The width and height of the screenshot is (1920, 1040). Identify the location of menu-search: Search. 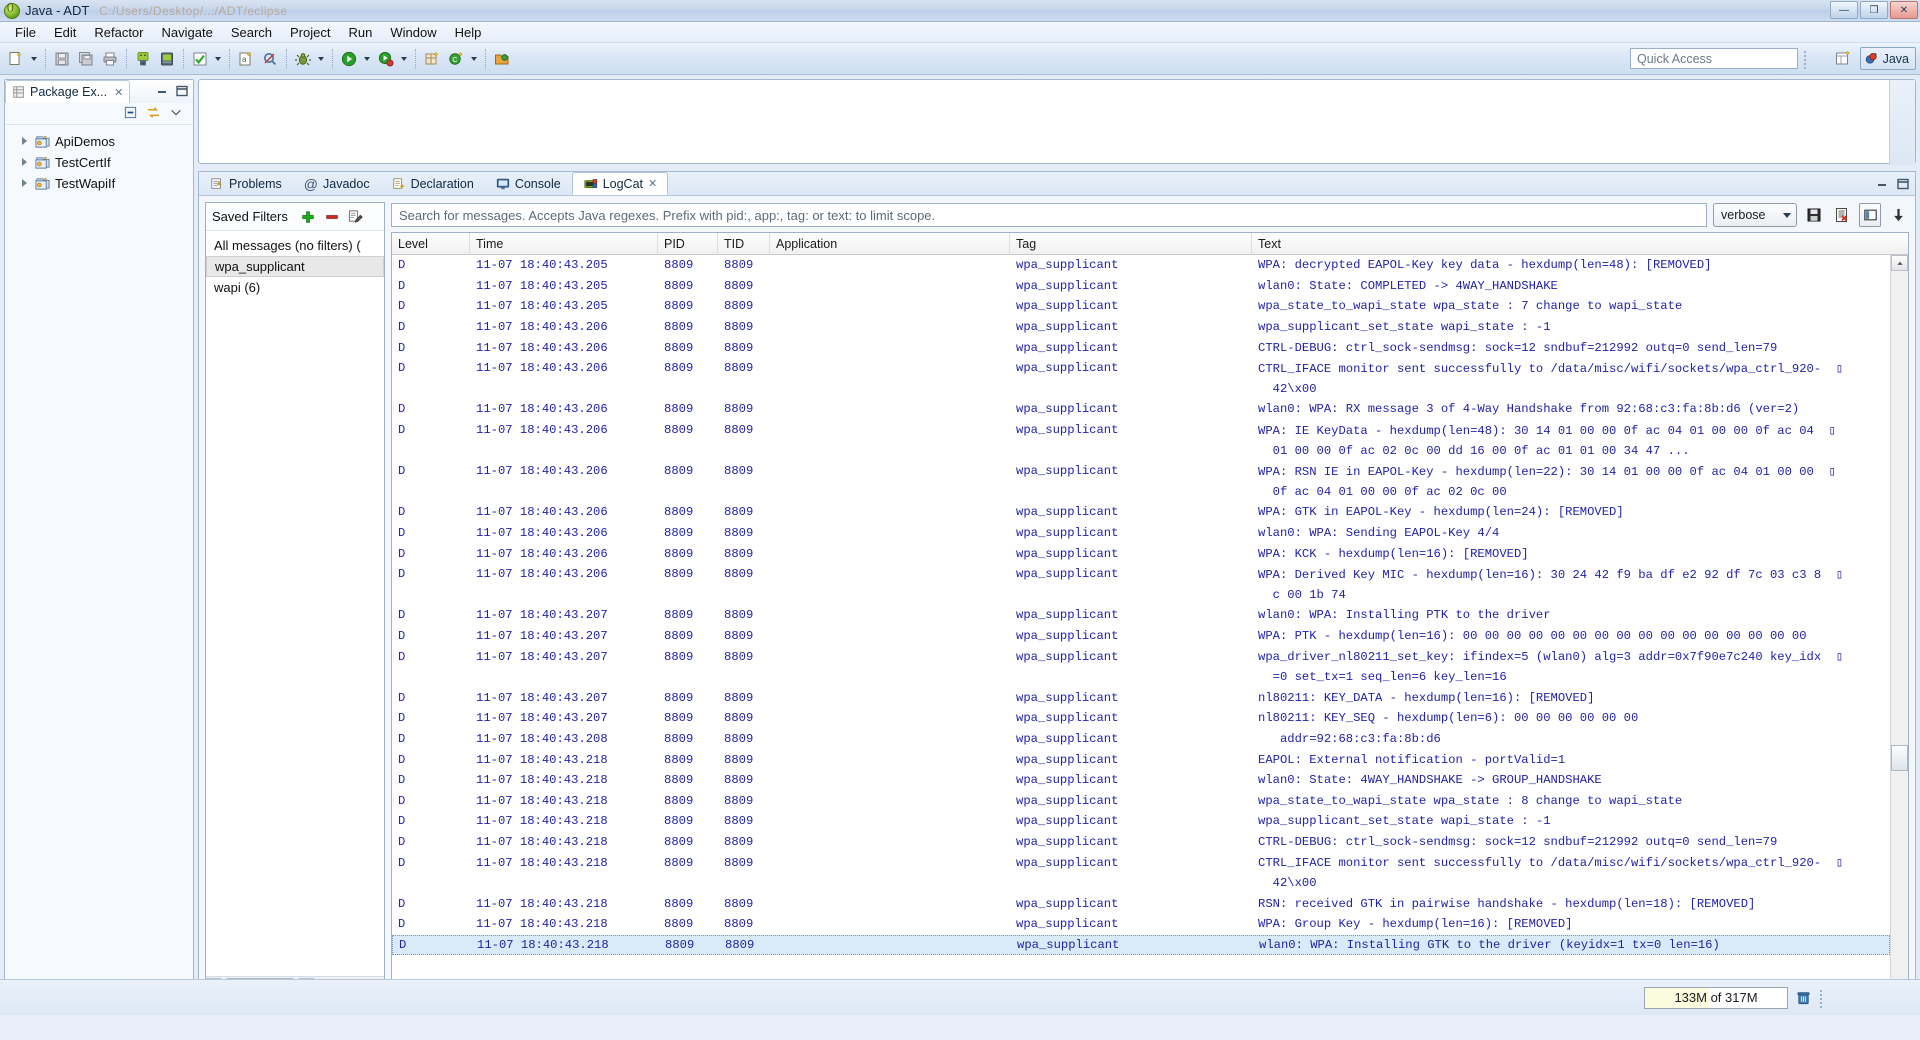
(251, 32).